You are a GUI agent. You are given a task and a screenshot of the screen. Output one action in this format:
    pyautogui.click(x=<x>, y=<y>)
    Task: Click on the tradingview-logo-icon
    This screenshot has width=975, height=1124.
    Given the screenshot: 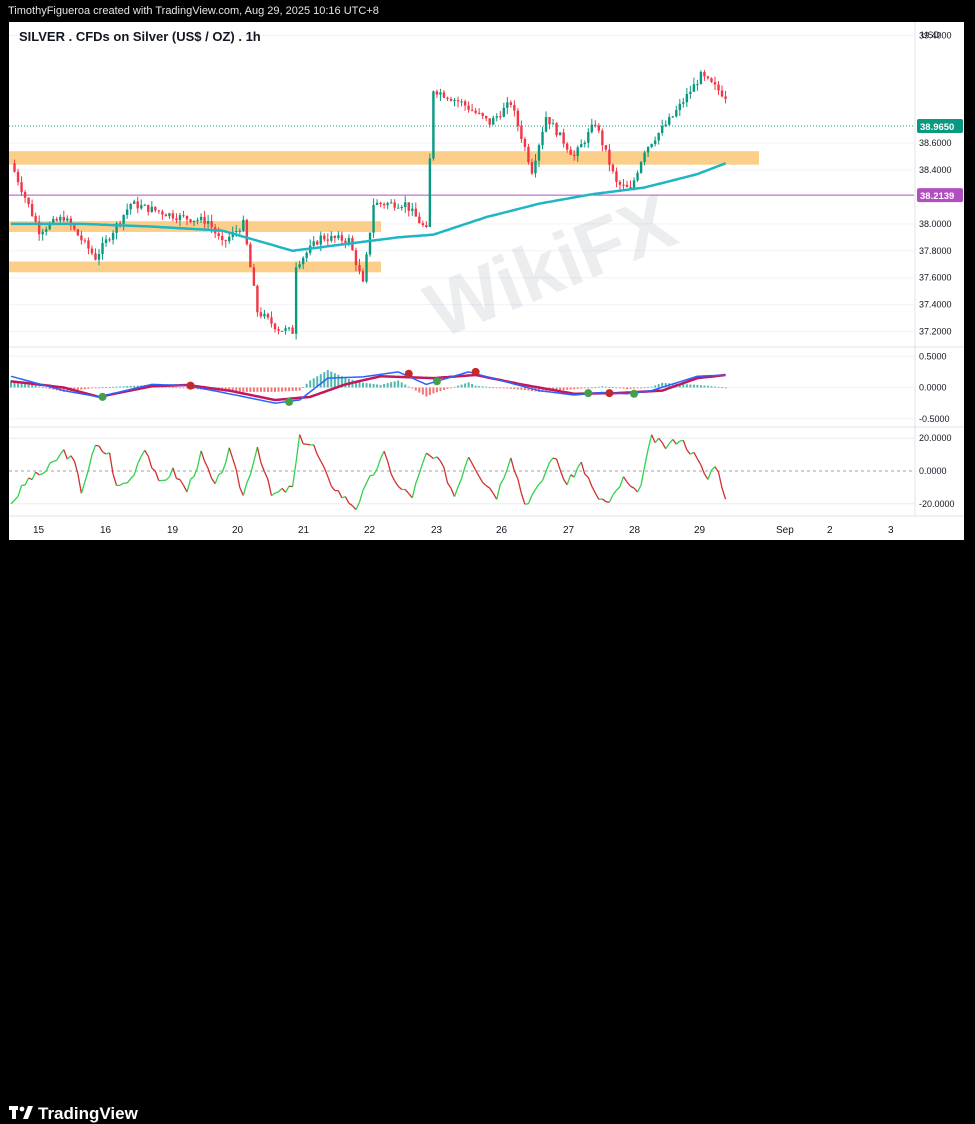 What is the action you would take?
    pyautogui.click(x=21, y=1113)
    